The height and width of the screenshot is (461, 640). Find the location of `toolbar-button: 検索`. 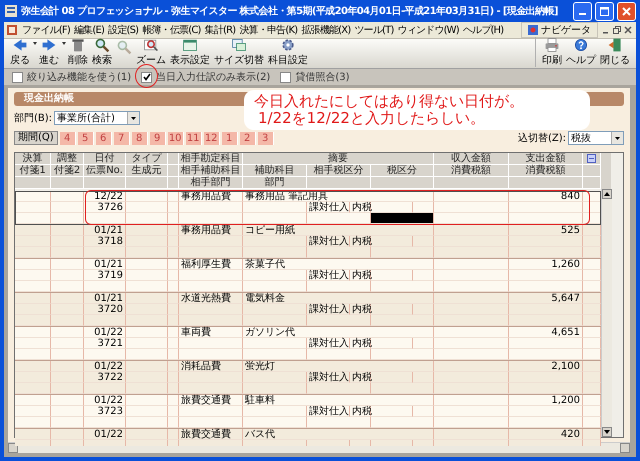

toolbar-button: 検索 is located at coordinates (102, 52).